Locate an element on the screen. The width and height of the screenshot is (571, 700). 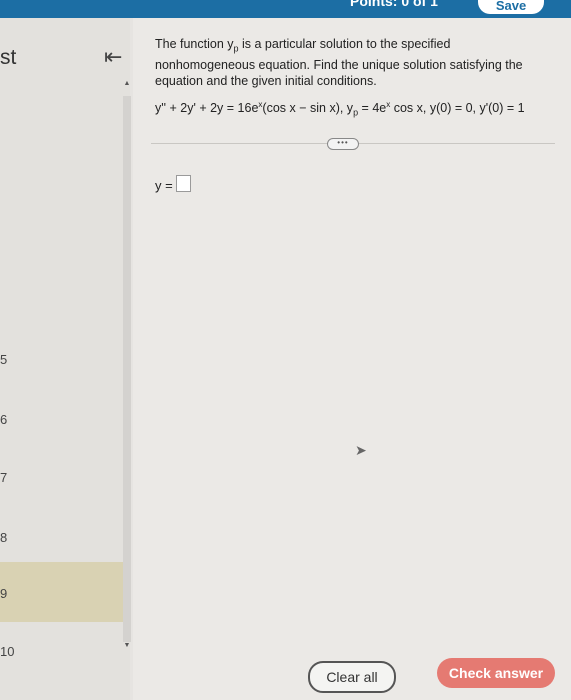
question-list-item: 10 is located at coordinates (7, 651).